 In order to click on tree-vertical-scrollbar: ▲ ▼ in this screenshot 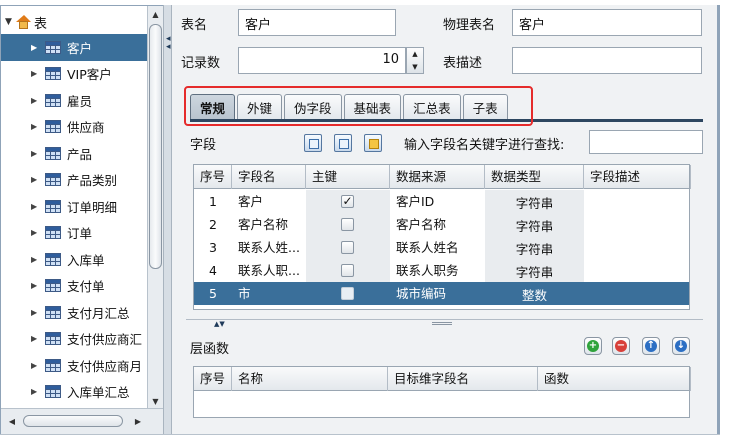, I will do `click(155, 207)`.